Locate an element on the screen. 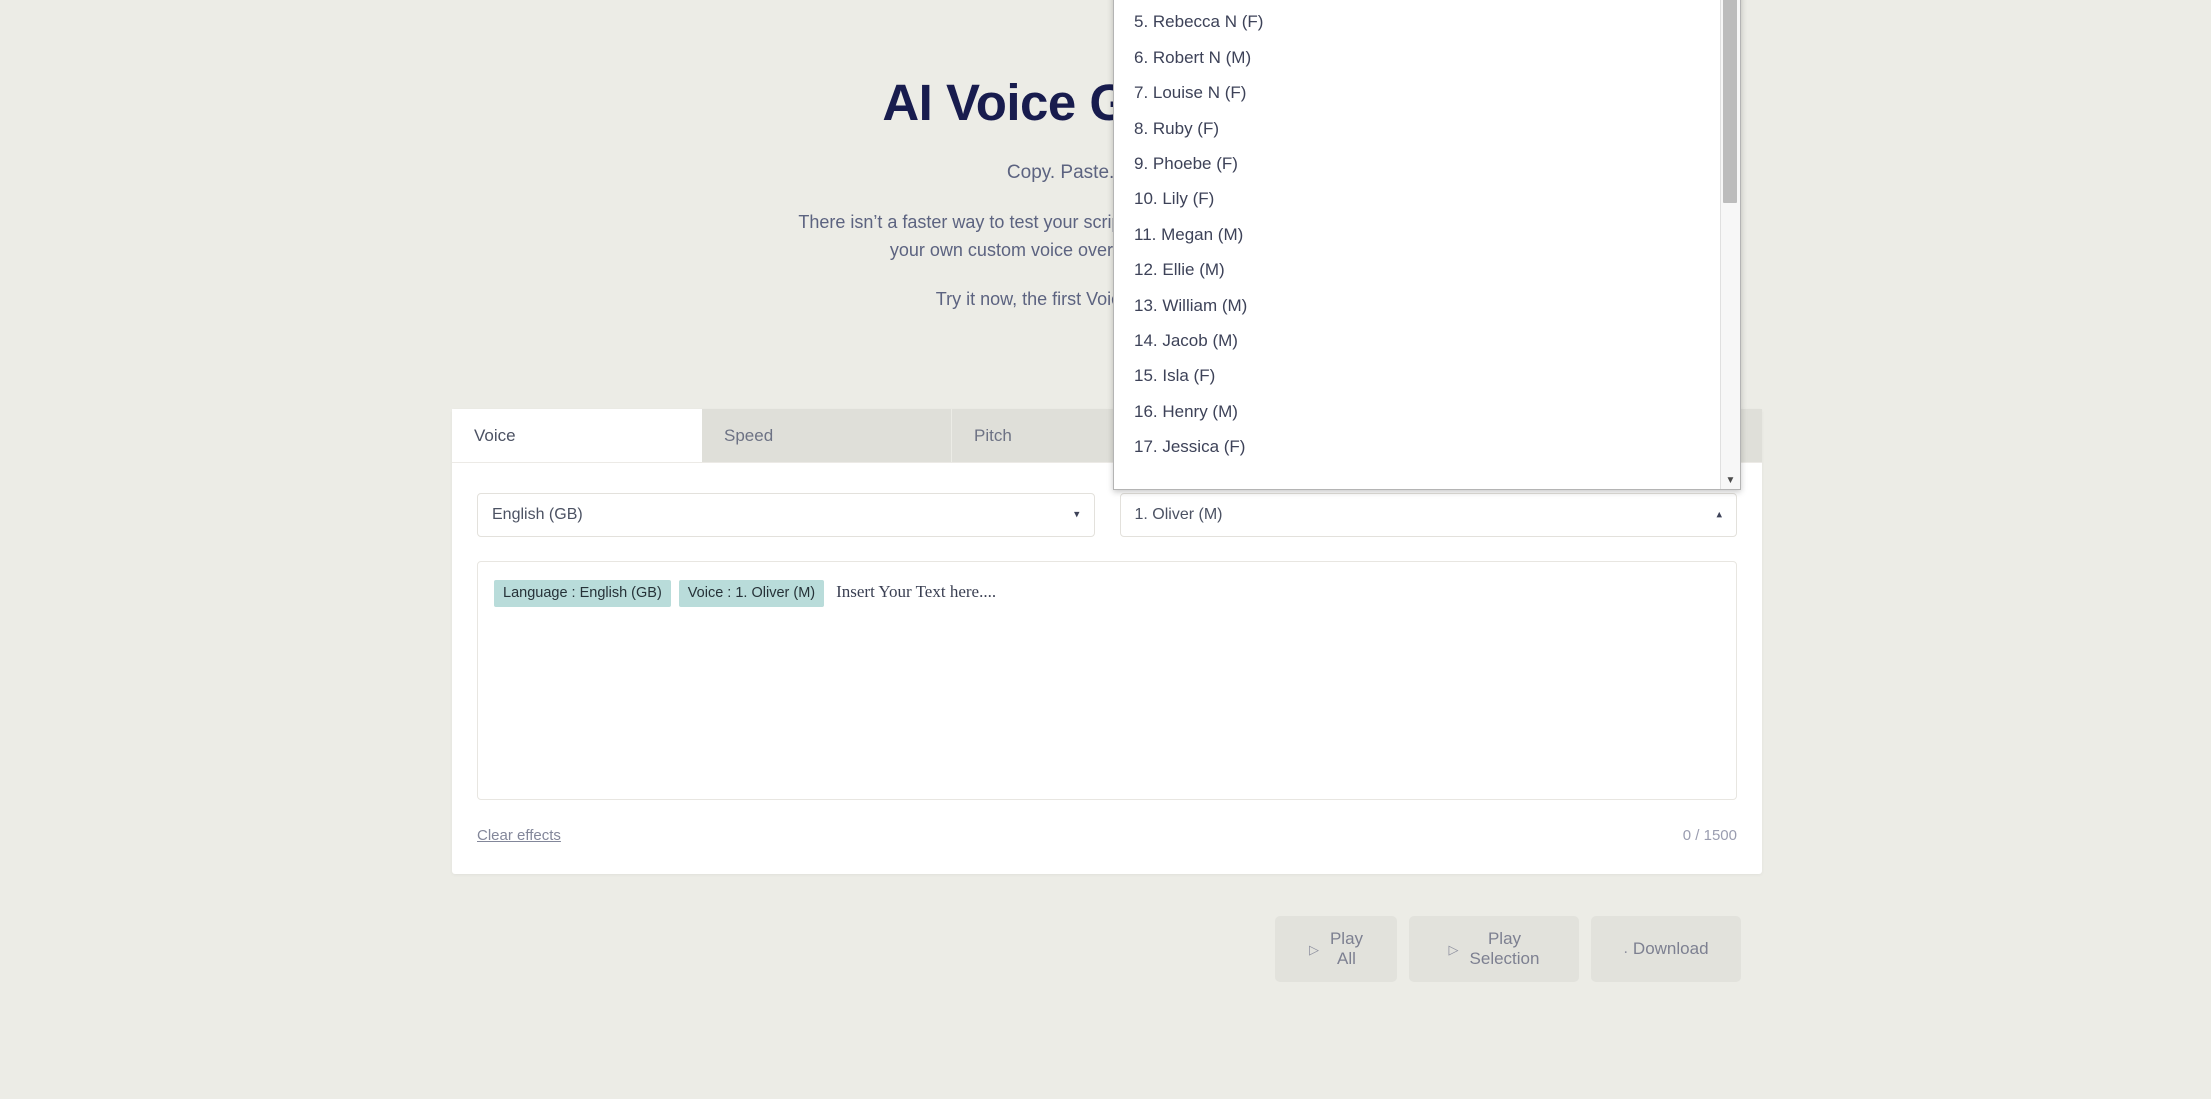 This screenshot has height=1099, width=2211. download-button: . Download is located at coordinates (1666, 949).